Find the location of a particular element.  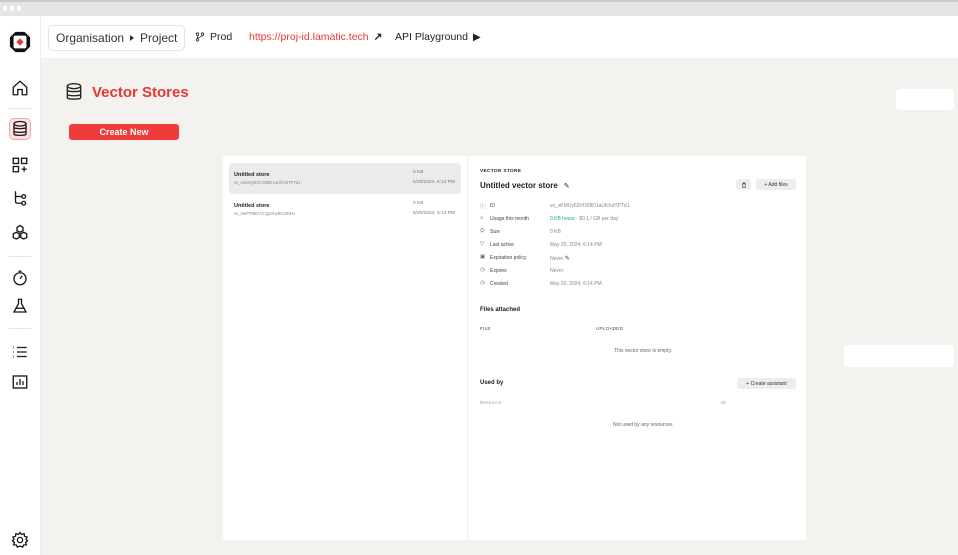

usage-rate: · $0.1 / GB per day is located at coordinates (596, 219).